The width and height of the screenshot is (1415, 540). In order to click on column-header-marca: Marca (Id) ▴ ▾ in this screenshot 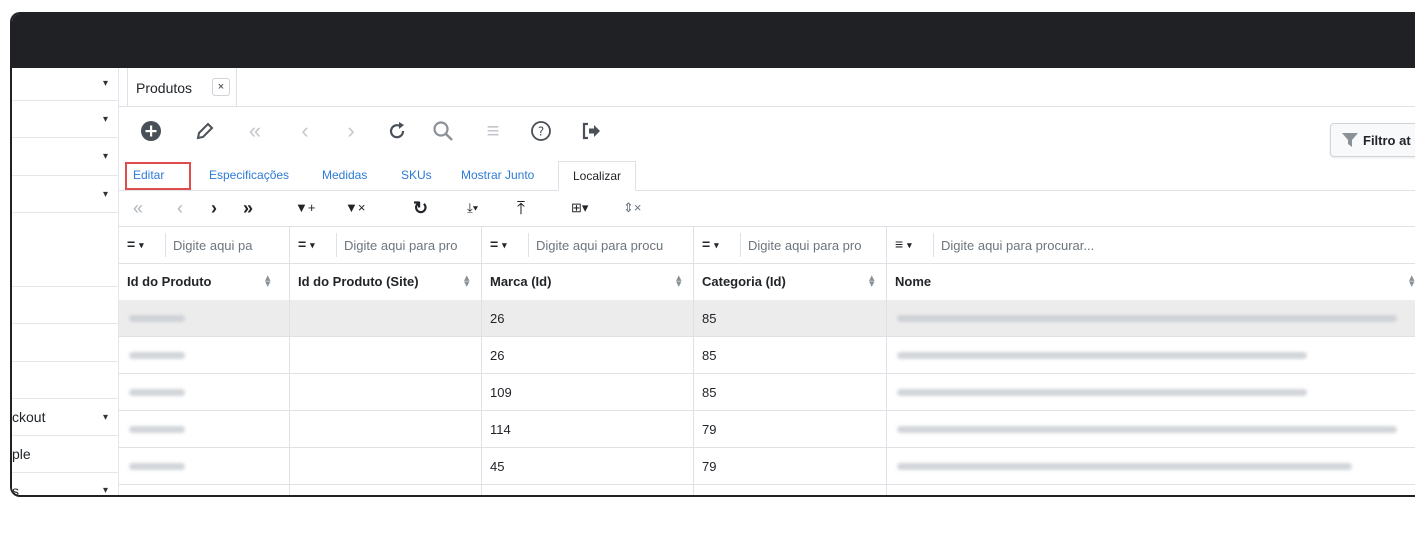, I will do `click(588, 282)`.